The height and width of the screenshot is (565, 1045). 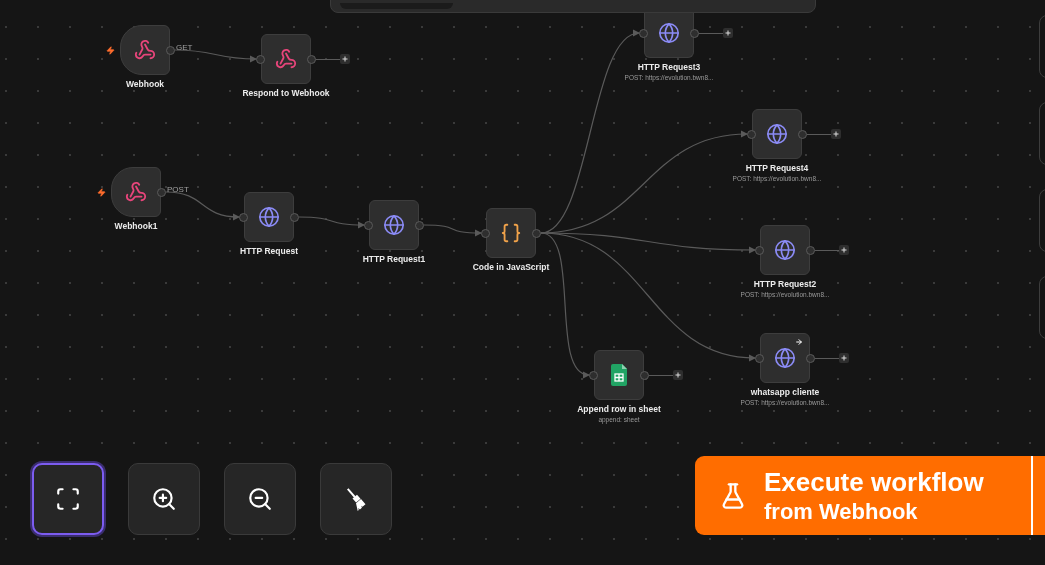 I want to click on spreadsheet-icon, so click(x=619, y=375).